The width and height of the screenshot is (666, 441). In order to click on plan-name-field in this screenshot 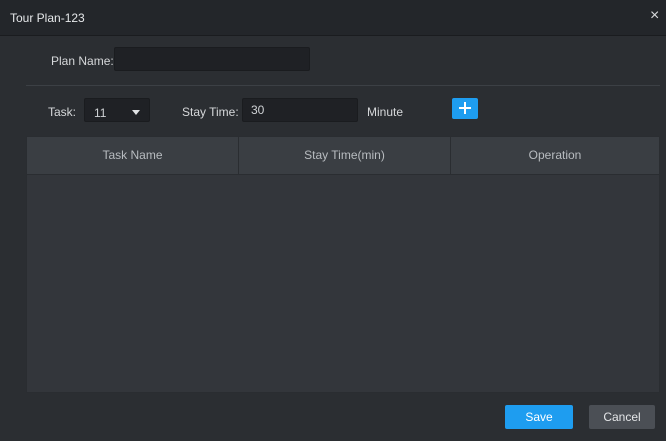, I will do `click(212, 59)`.